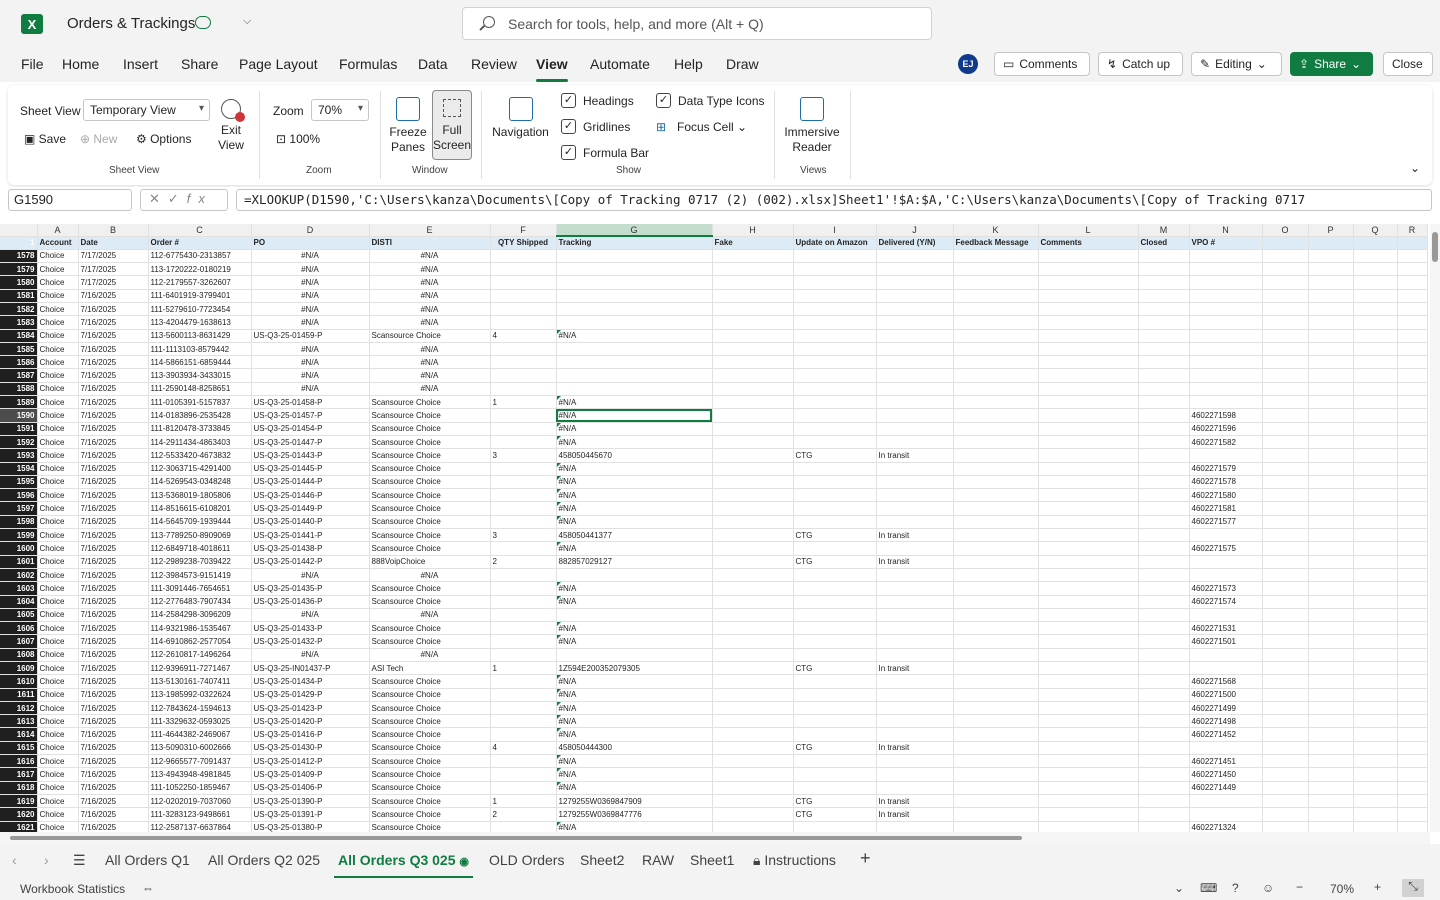 This screenshot has height=900, width=1440. I want to click on table-cell: US-Q3-25-01438-P, so click(310, 548).